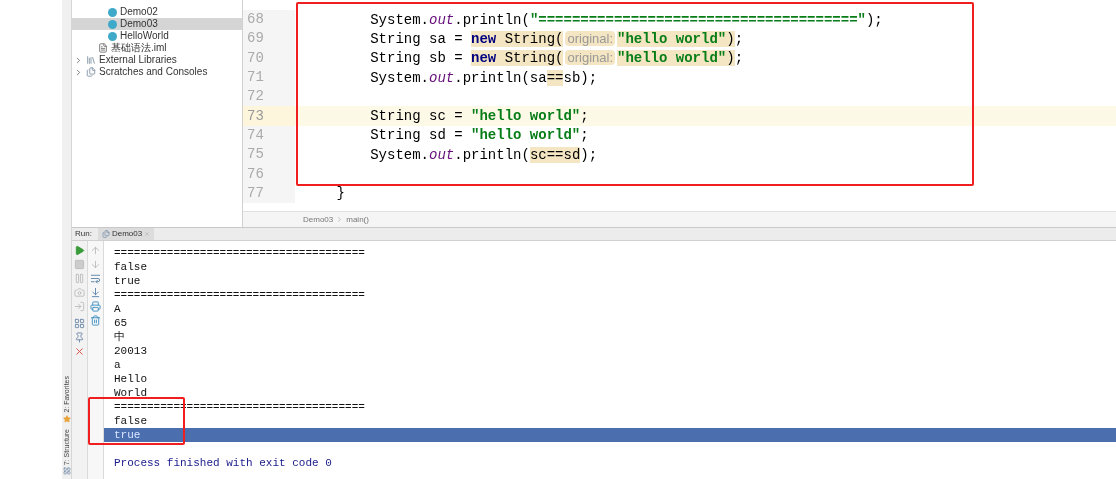 Image resolution: width=1116 pixels, height=479 pixels. I want to click on console-line: 20013, so click(130, 351).